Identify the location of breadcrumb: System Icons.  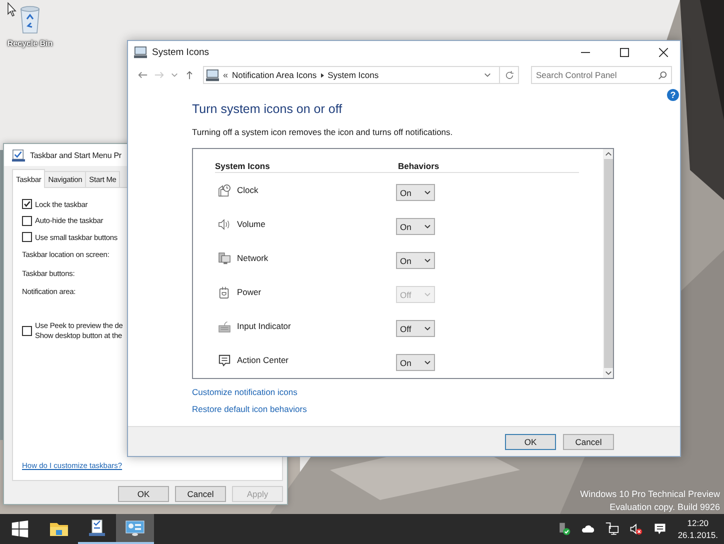
(353, 75).